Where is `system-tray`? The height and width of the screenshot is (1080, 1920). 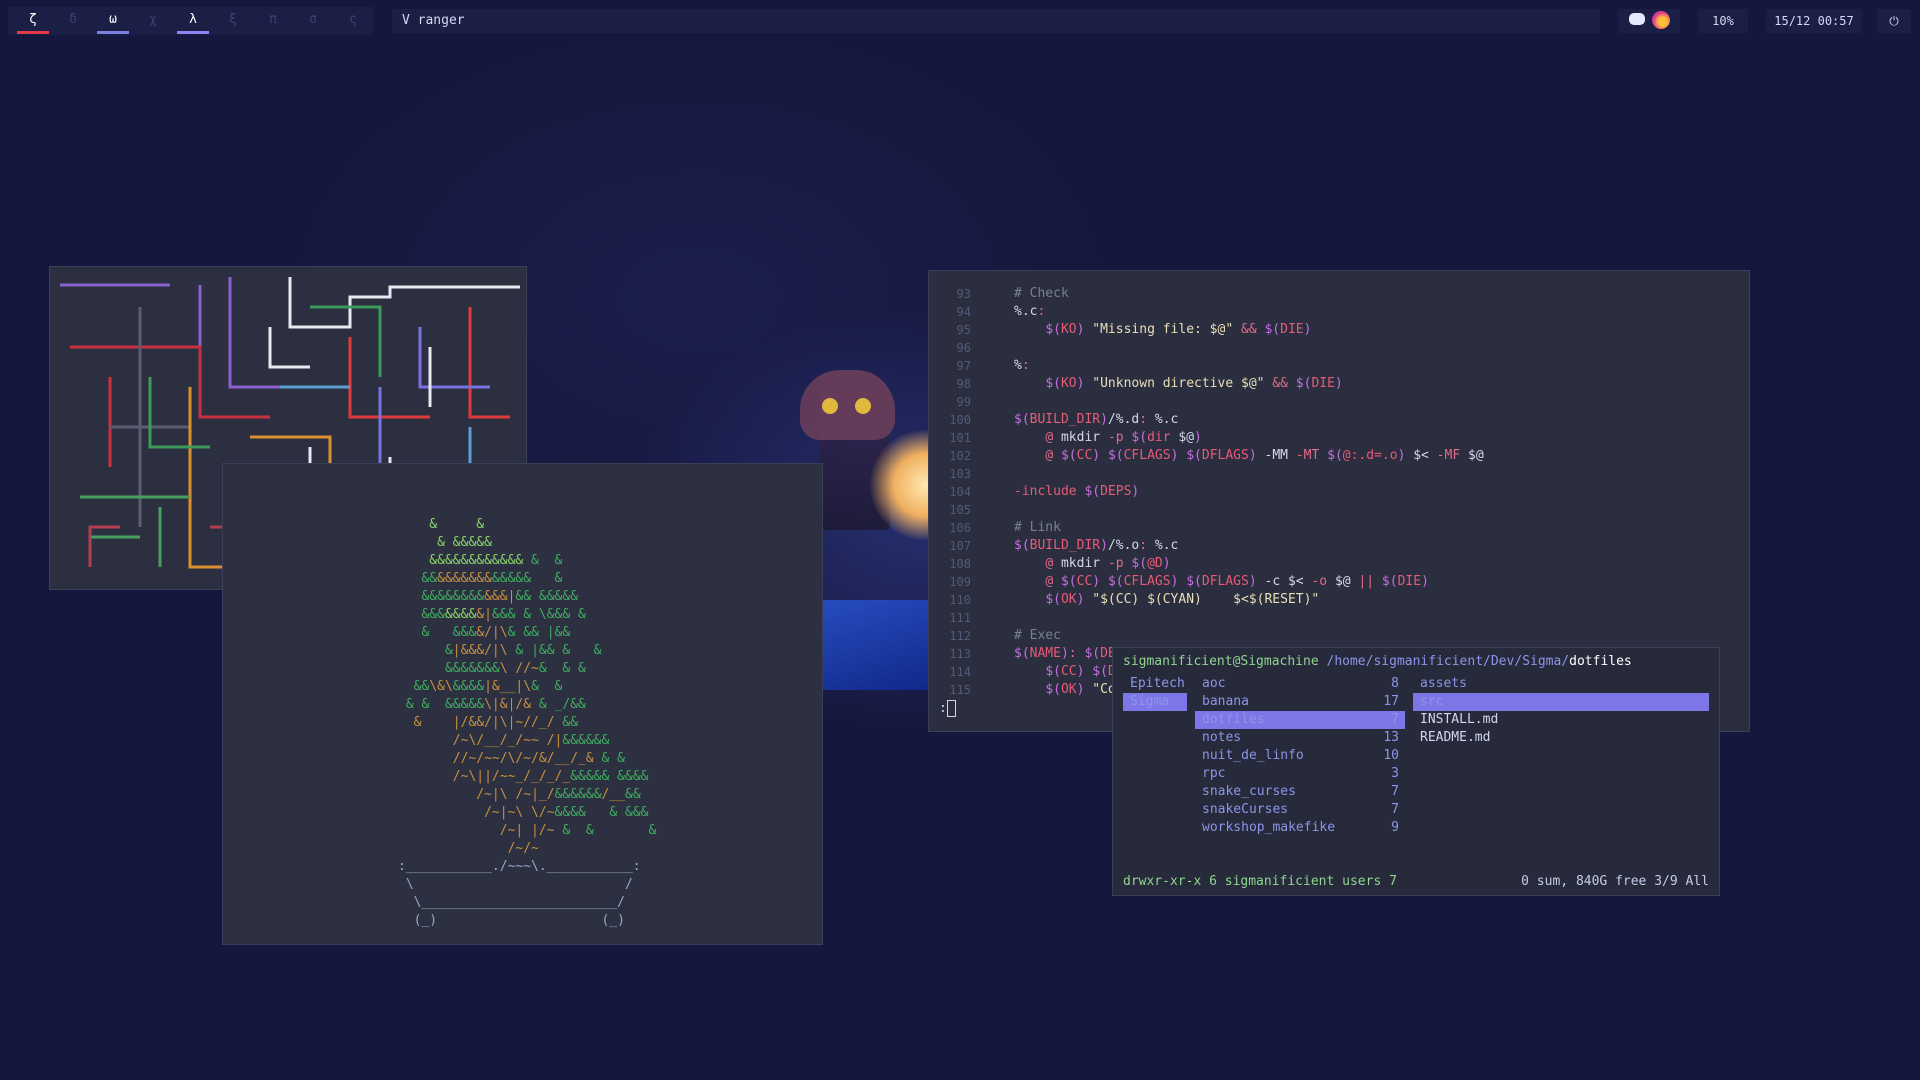 system-tray is located at coordinates (1649, 21).